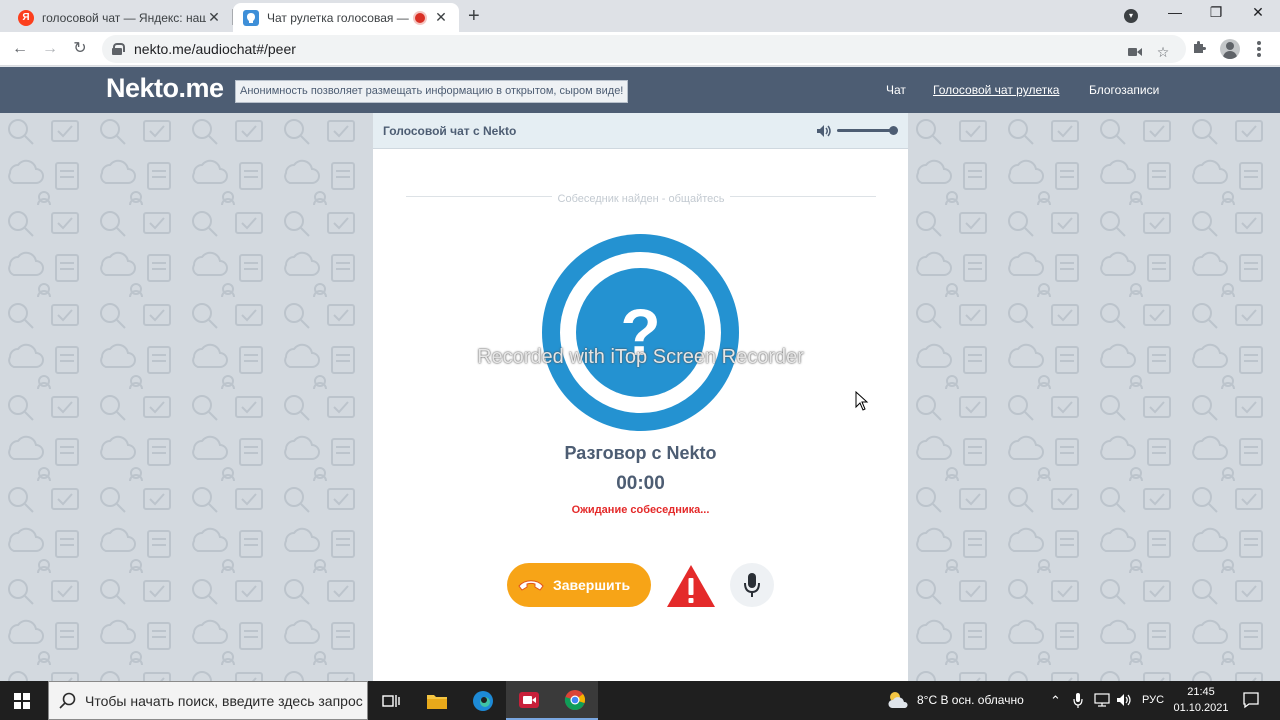  I want to click on microphone-icon, so click(752, 585).